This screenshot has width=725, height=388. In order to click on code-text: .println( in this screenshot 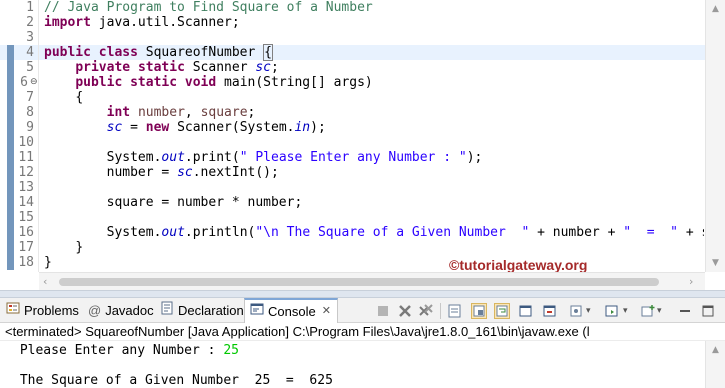, I will do `click(220, 232)`.